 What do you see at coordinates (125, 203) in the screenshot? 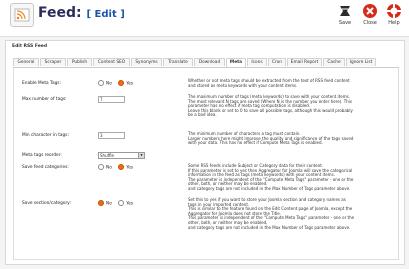
I see `save-section-yes: Yes` at bounding box center [125, 203].